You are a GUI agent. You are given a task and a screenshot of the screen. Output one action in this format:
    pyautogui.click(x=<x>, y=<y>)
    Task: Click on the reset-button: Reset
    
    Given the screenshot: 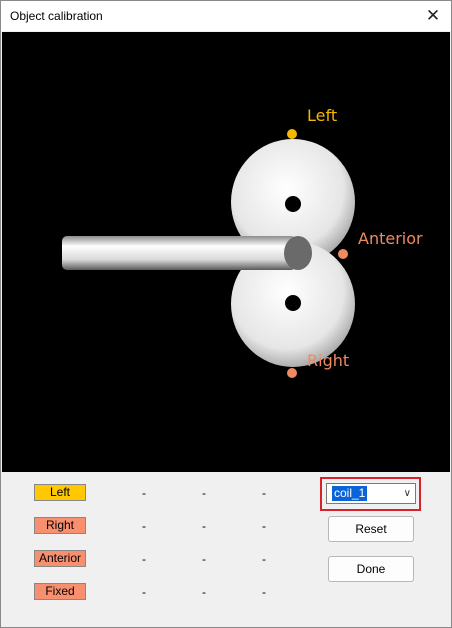 What is the action you would take?
    pyautogui.click(x=371, y=529)
    